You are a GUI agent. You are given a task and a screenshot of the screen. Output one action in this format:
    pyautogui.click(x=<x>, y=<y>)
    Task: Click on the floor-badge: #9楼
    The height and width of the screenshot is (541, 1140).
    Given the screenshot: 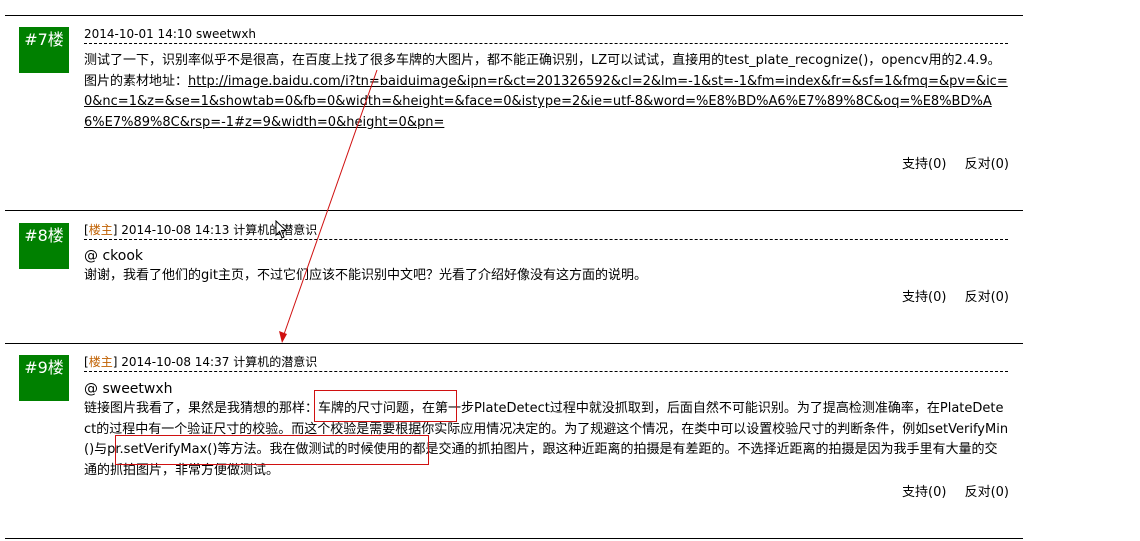 What is the action you would take?
    pyautogui.click(x=44, y=378)
    